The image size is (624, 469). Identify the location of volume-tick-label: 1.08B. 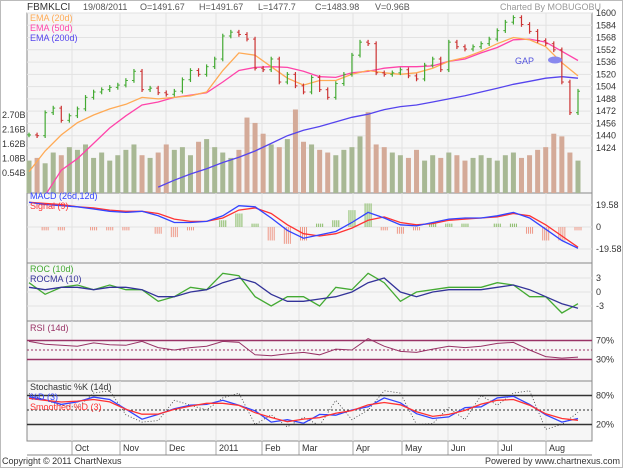
(14, 159).